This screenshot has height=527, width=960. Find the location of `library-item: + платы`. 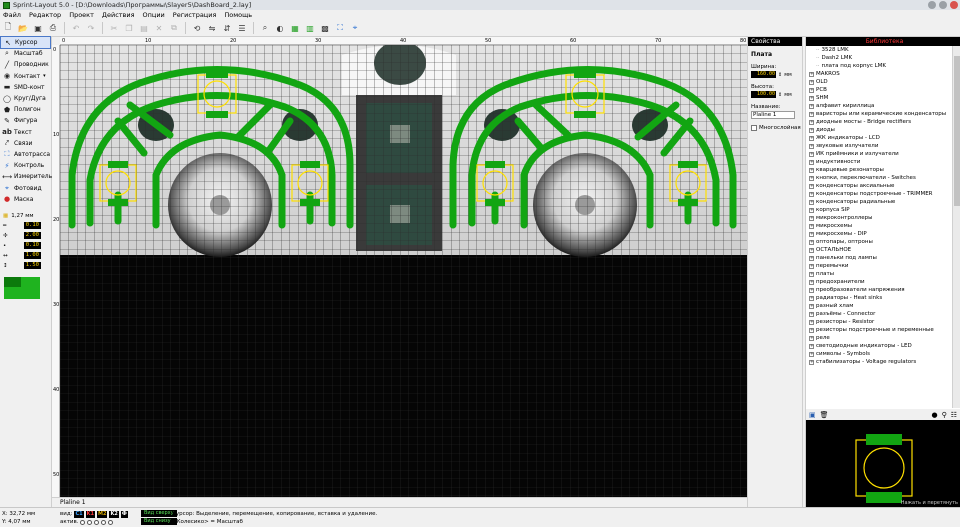

library-item: + платы is located at coordinates (878, 274).